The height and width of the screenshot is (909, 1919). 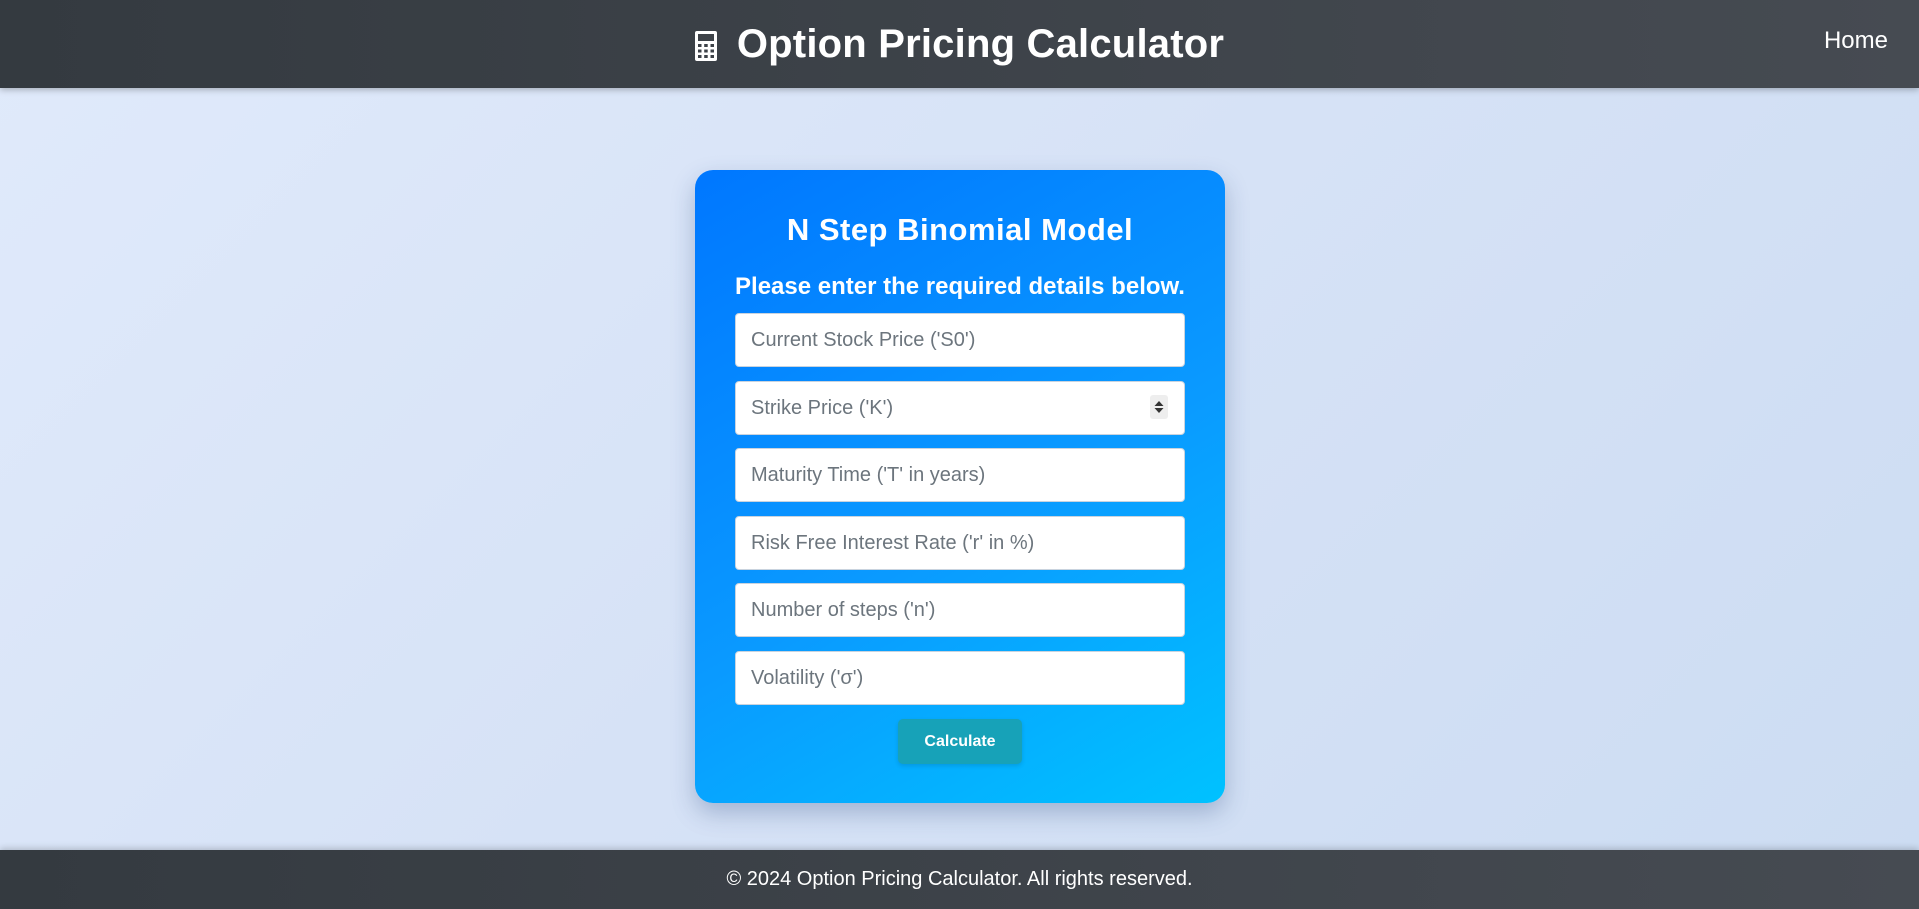 What do you see at coordinates (960, 286) in the screenshot?
I see `card-subtitle: Please enter the required details below.` at bounding box center [960, 286].